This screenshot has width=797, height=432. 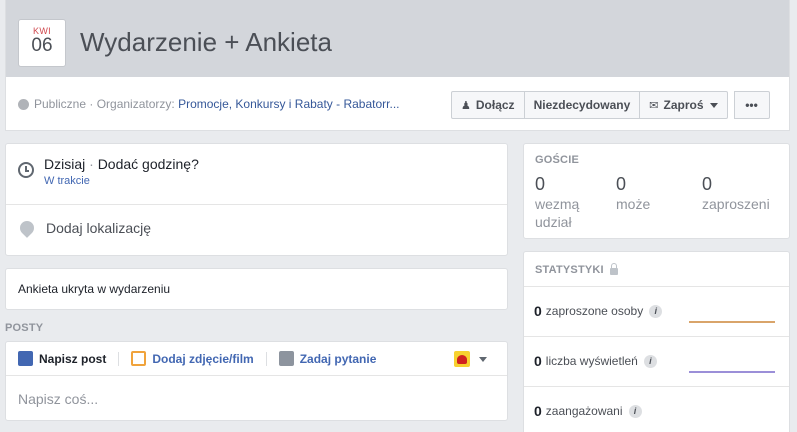 I want to click on invite-button-label: Zaproś, so click(x=683, y=105).